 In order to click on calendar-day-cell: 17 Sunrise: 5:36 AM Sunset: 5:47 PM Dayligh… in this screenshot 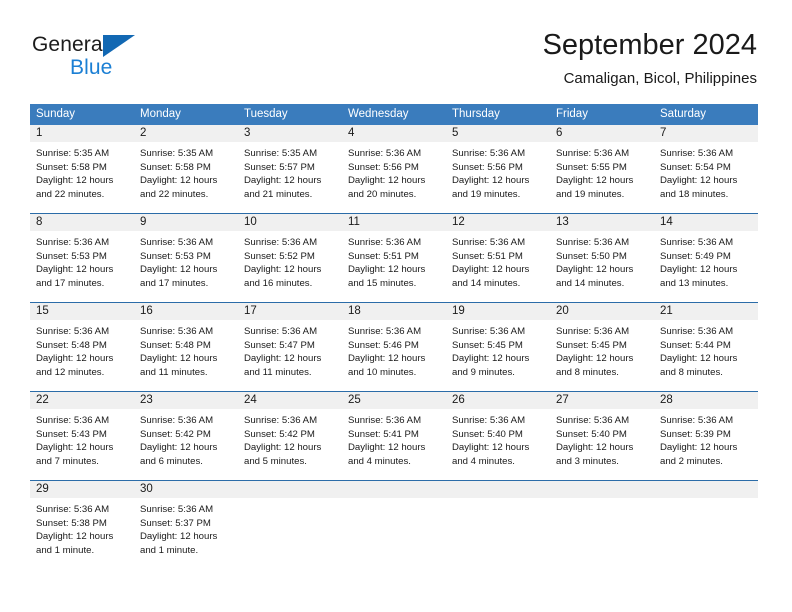, I will do `click(290, 347)`.